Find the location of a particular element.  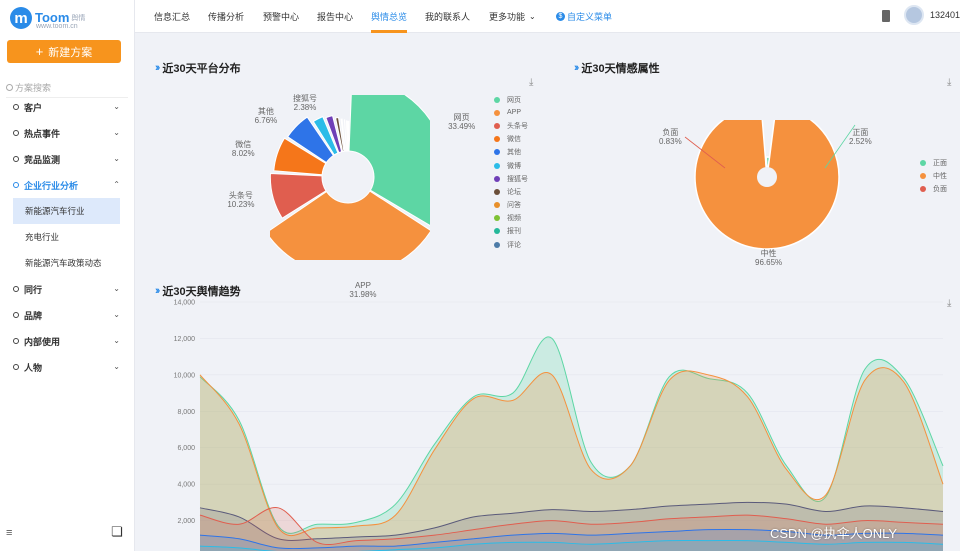

sidebar-item-people: 人物 ⌄ is located at coordinates (67, 367).